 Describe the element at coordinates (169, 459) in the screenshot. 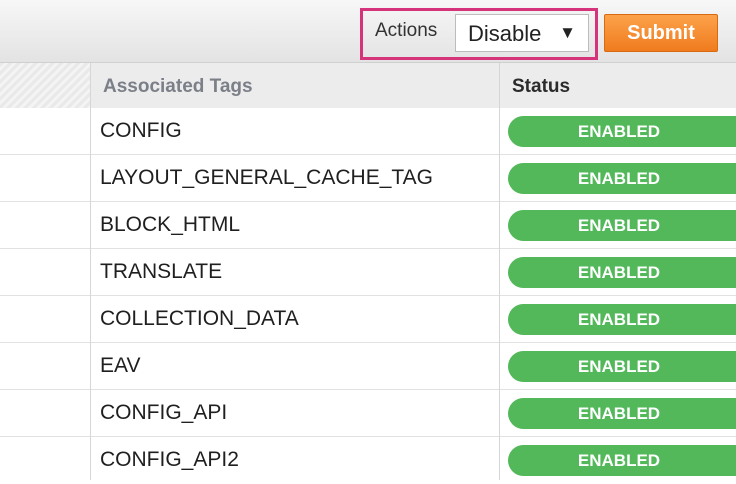

I see `tag-cell: CONFIG_API2` at that location.